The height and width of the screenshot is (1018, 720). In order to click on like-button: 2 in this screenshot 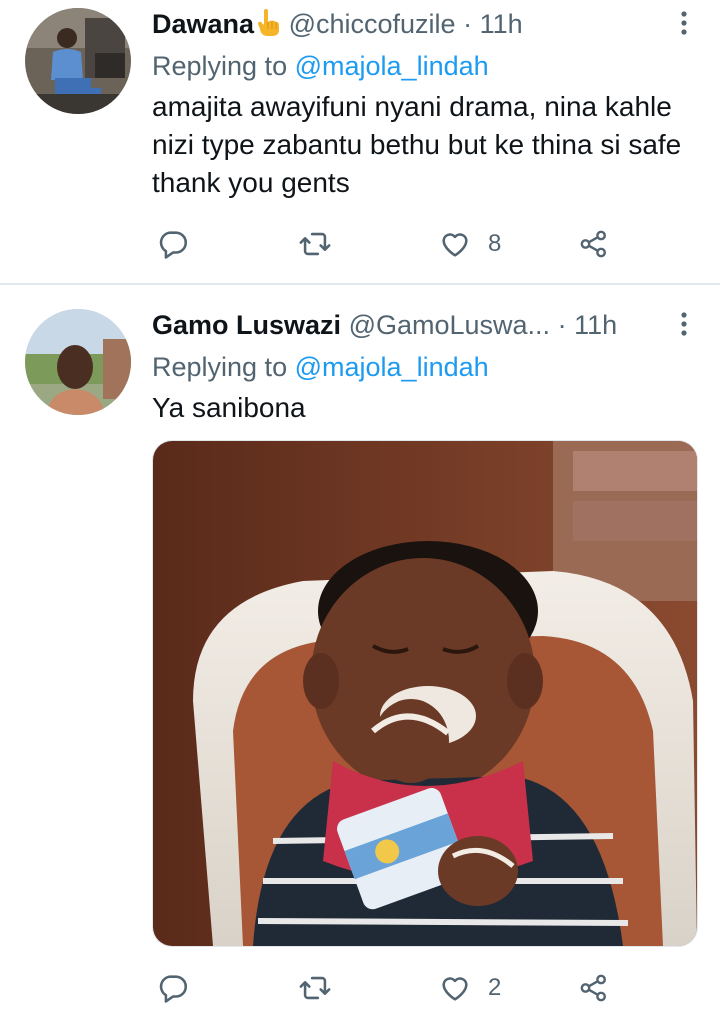, I will do `click(469, 988)`.